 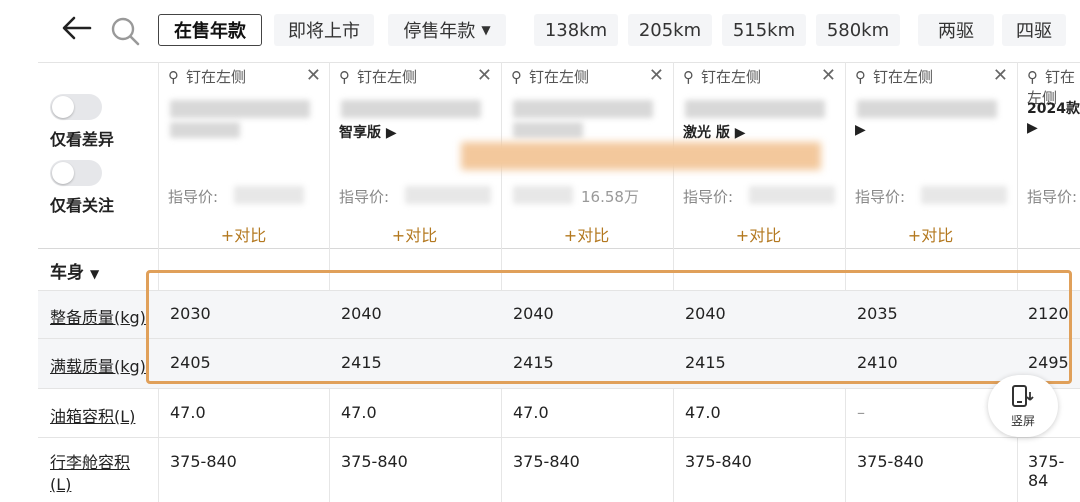 What do you see at coordinates (82, 139) in the screenshot?
I see `only-diff-label: 仅看差异` at bounding box center [82, 139].